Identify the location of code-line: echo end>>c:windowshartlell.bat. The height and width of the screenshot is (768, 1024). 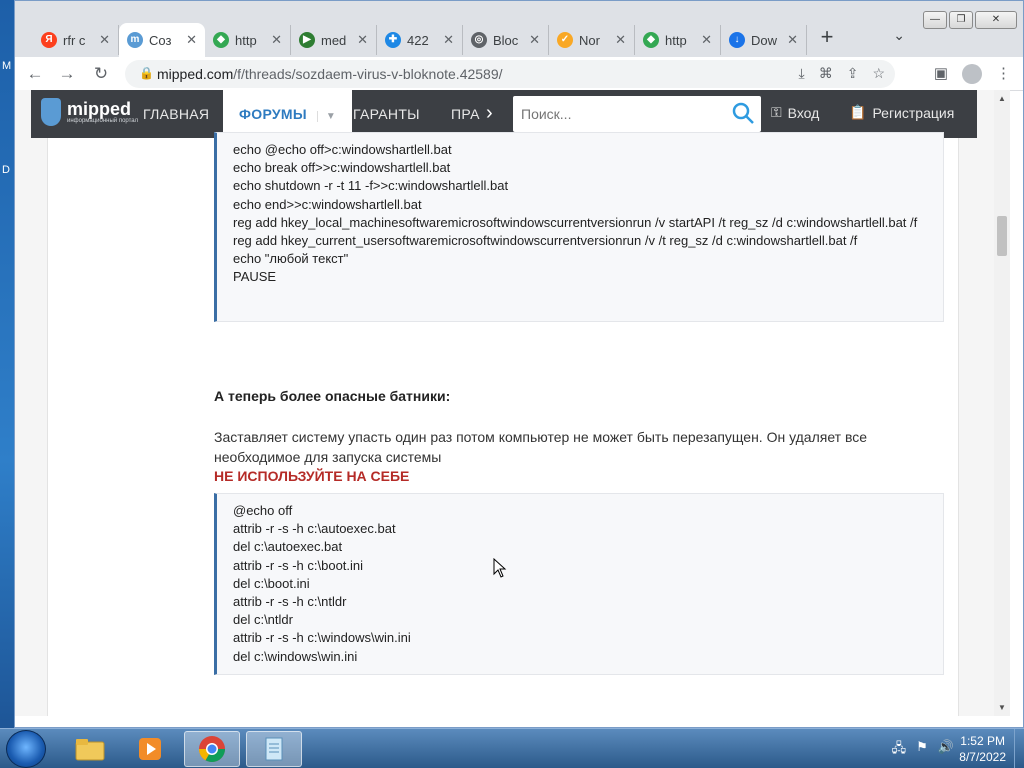
(327, 204).